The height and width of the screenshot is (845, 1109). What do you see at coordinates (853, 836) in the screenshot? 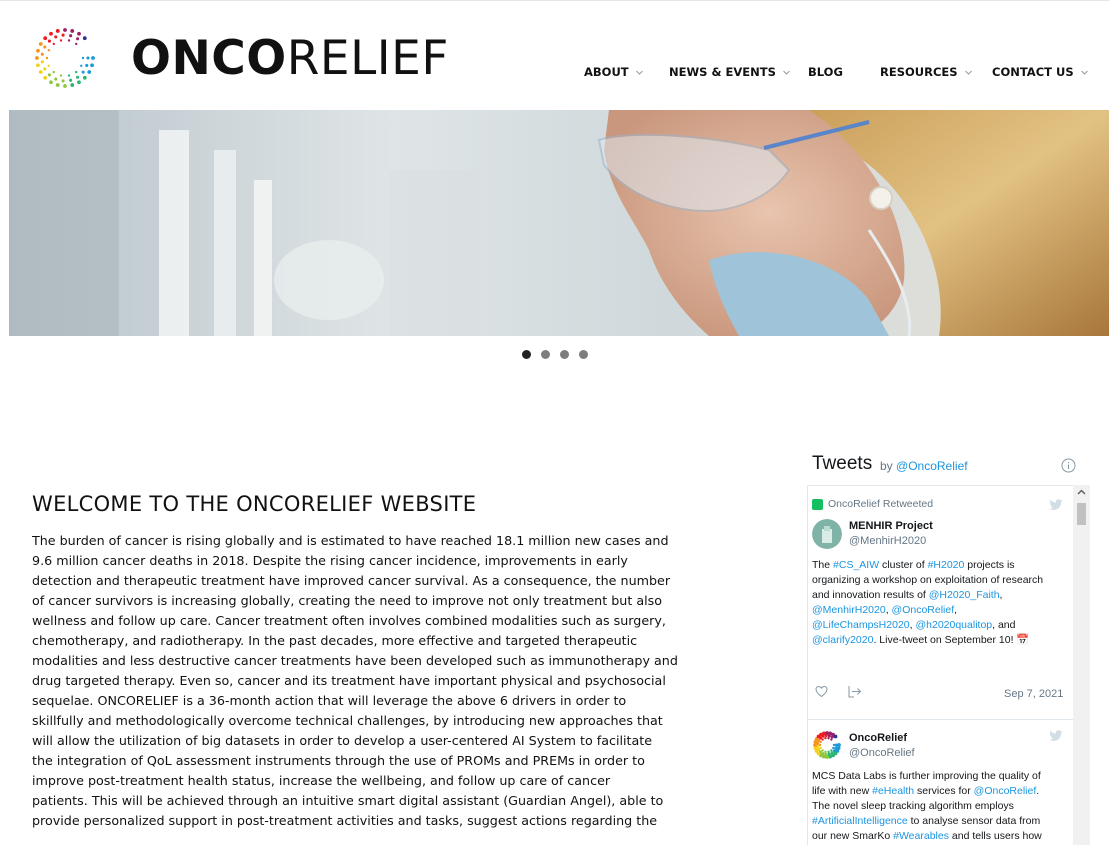
I see `tweet-text-segment: our new SmarKo` at bounding box center [853, 836].